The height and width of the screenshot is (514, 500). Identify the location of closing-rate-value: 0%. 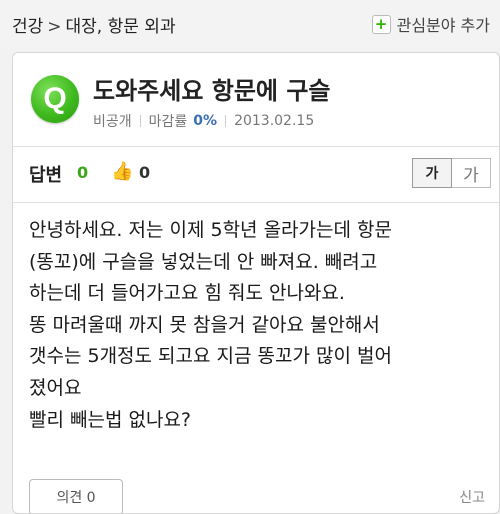
(205, 121).